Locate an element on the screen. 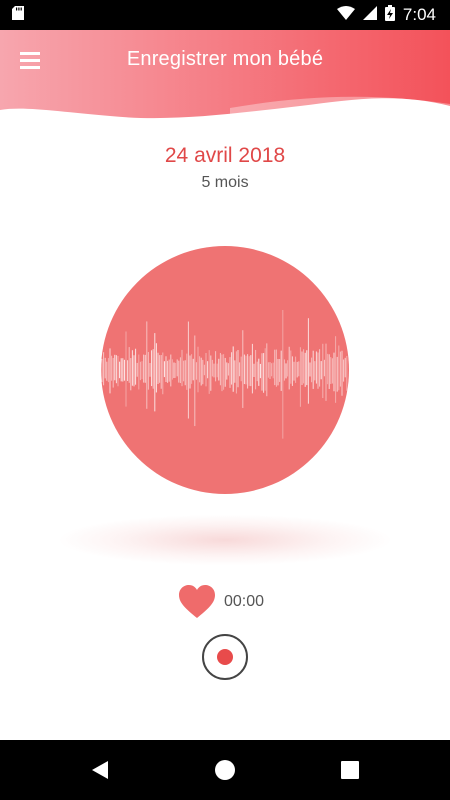 This screenshot has height=800, width=450. recents-icon is located at coordinates (350, 770).